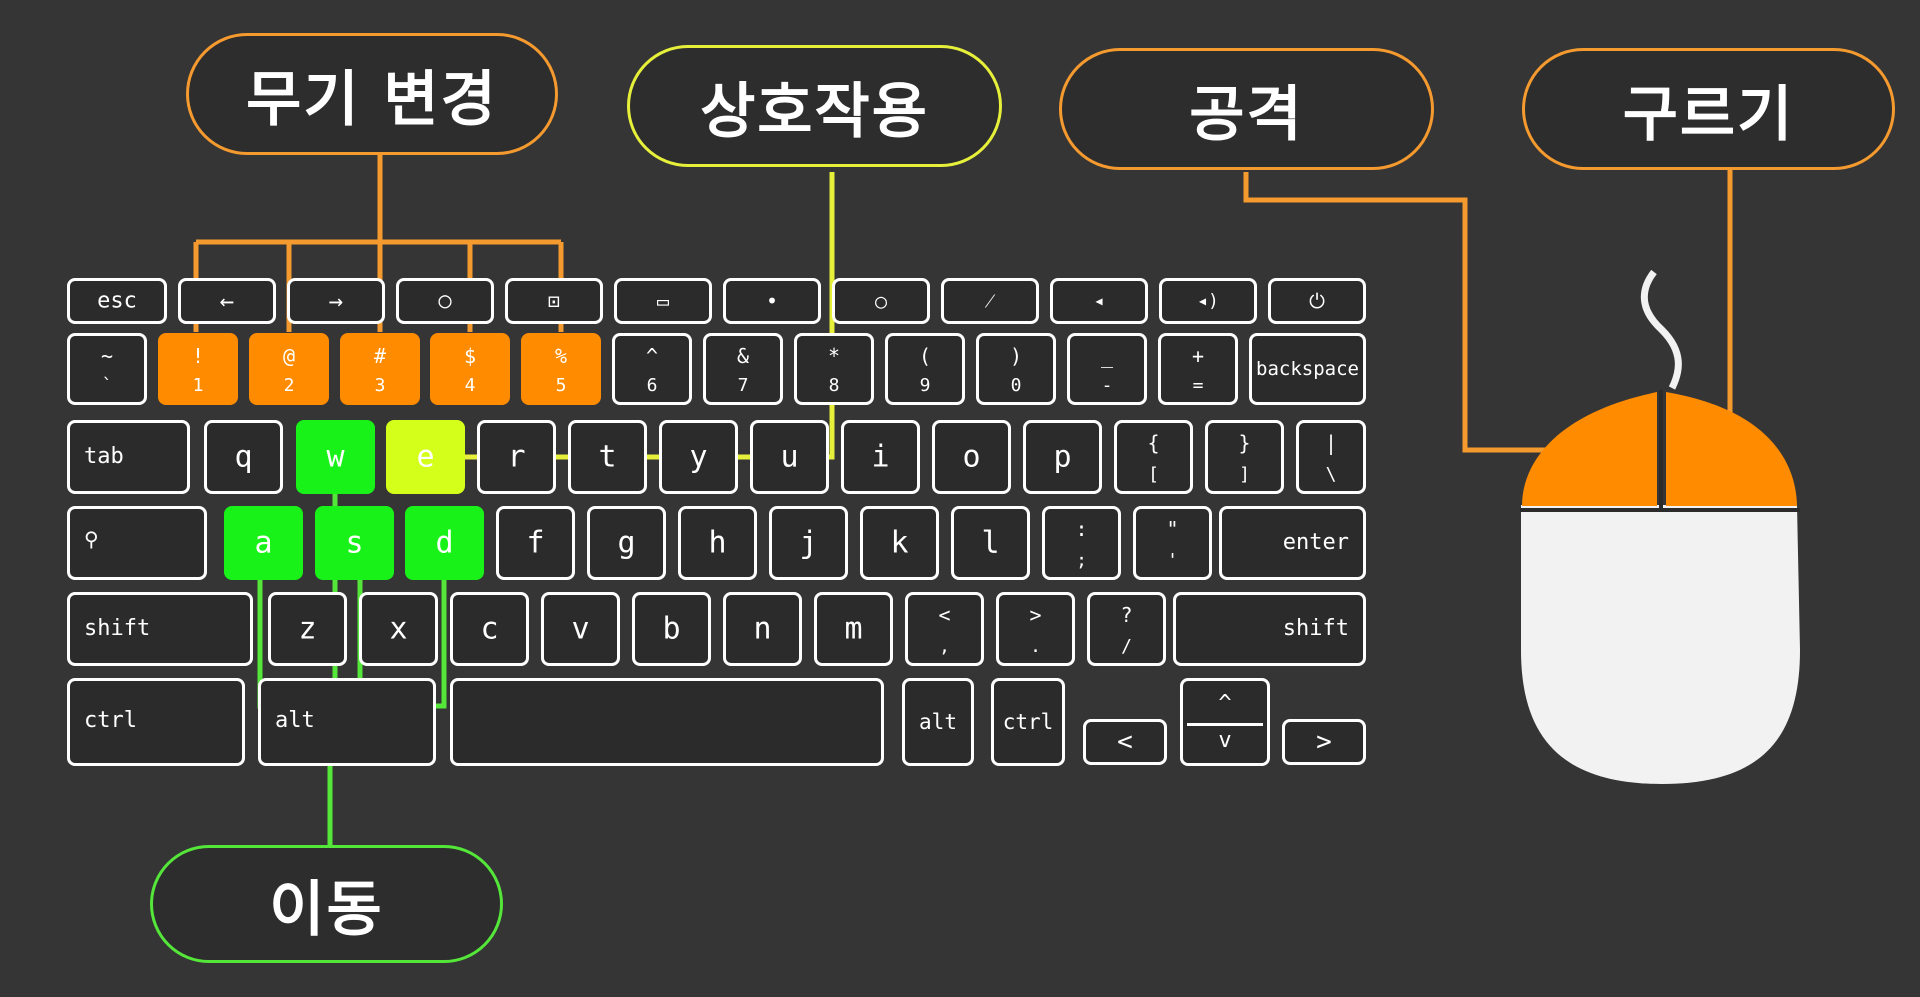 The image size is (1920, 997). I want to click on key-equals: + =, so click(1198, 369).